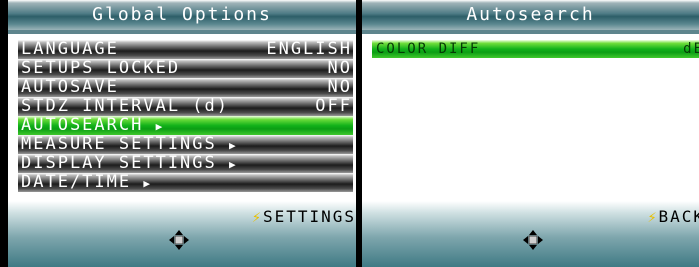  Describe the element at coordinates (185, 87) in the screenshot. I see `menu-item-autosave: AUTOSAVE NO` at that location.